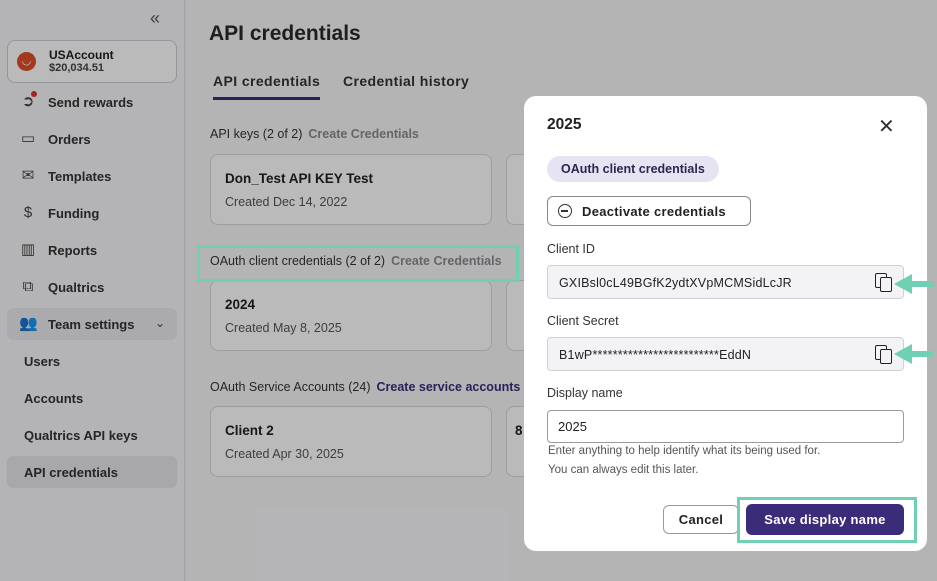 This screenshot has width=937, height=581. I want to click on client-id-value: GXIBsl0cL49BGfK2ydtXVpMCMSidLcJR, so click(675, 283).